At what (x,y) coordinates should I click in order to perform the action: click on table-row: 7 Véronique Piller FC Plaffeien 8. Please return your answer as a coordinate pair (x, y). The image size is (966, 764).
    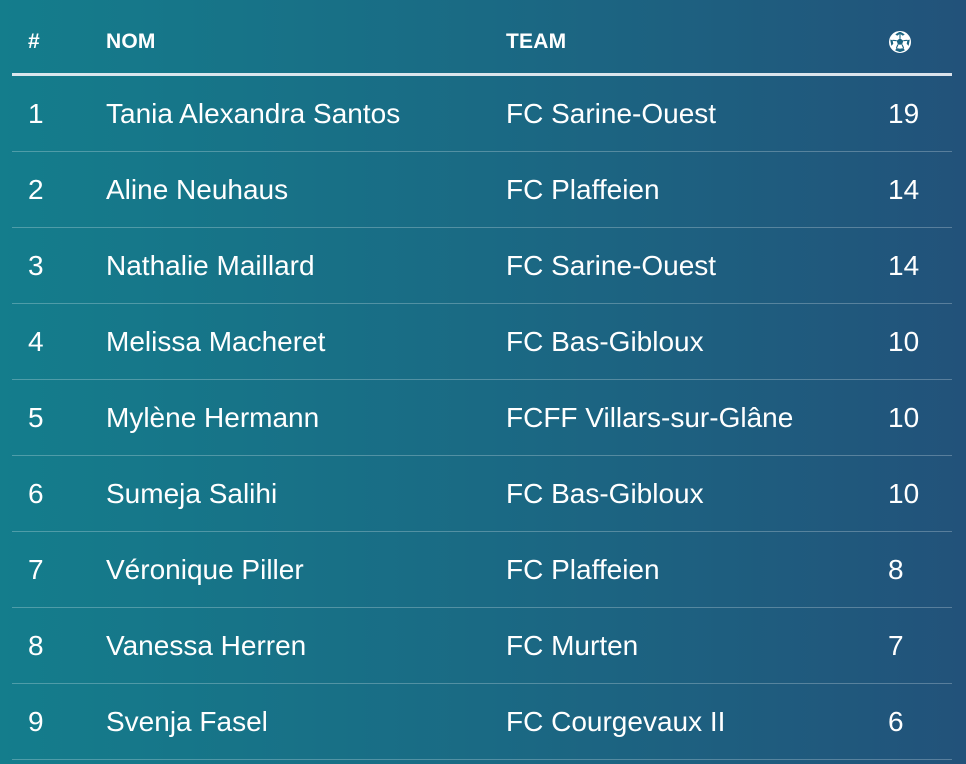
    Looking at the image, I should click on (482, 570).